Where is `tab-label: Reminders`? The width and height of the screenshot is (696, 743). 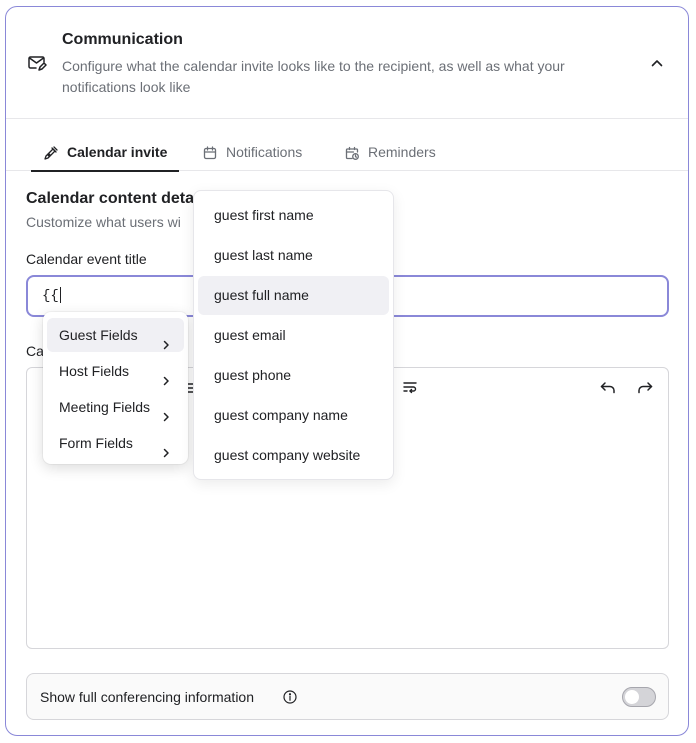 tab-label: Reminders is located at coordinates (402, 152).